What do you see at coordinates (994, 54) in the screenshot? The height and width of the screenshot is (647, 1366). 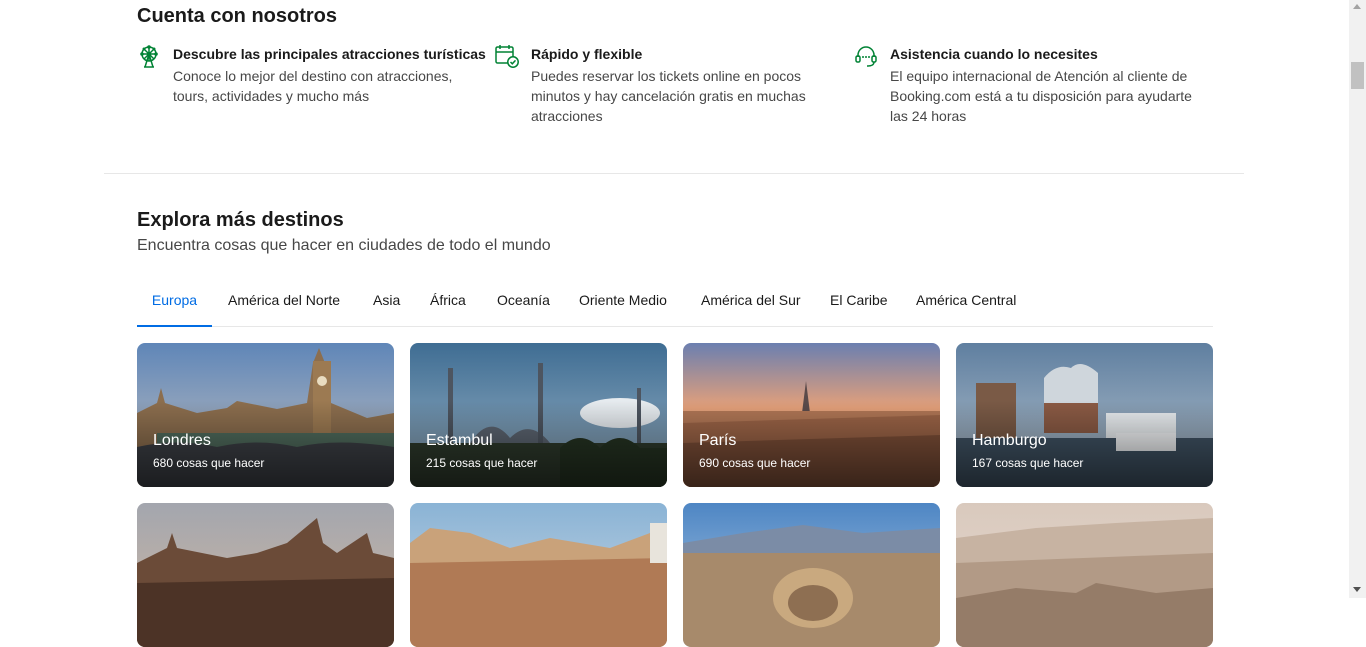 I see `feature-title: Asistencia cuando lo necesites` at bounding box center [994, 54].